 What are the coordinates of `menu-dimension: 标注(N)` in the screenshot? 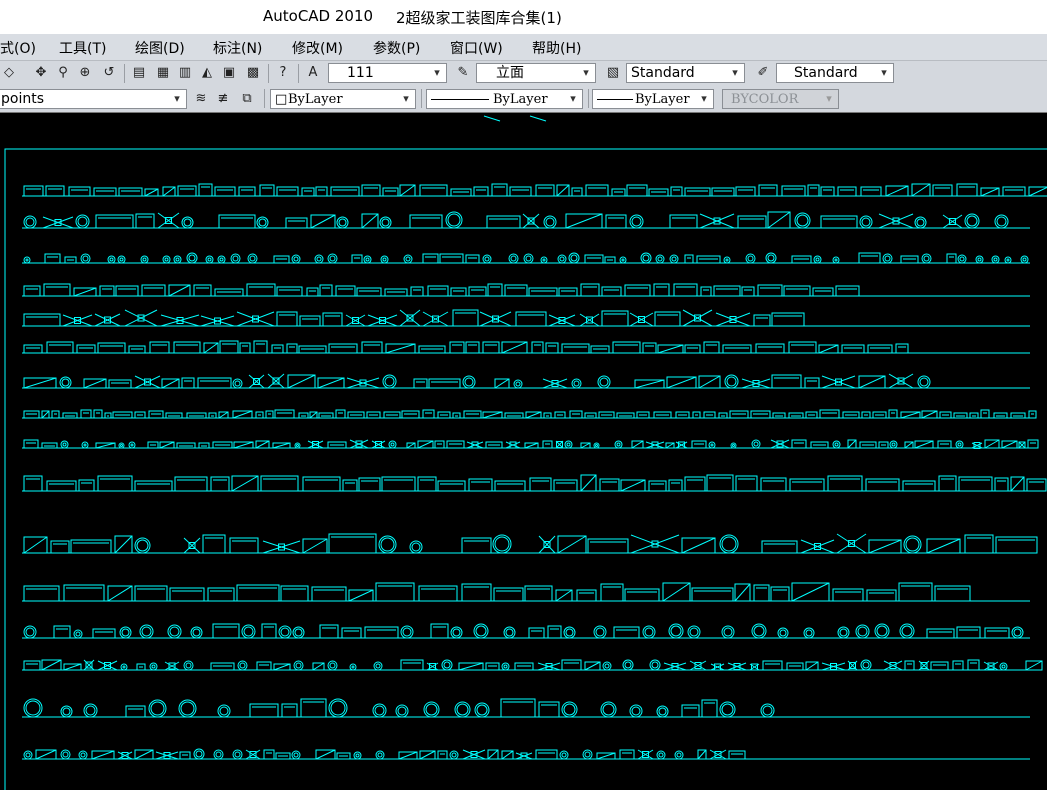 It's located at (237, 48).